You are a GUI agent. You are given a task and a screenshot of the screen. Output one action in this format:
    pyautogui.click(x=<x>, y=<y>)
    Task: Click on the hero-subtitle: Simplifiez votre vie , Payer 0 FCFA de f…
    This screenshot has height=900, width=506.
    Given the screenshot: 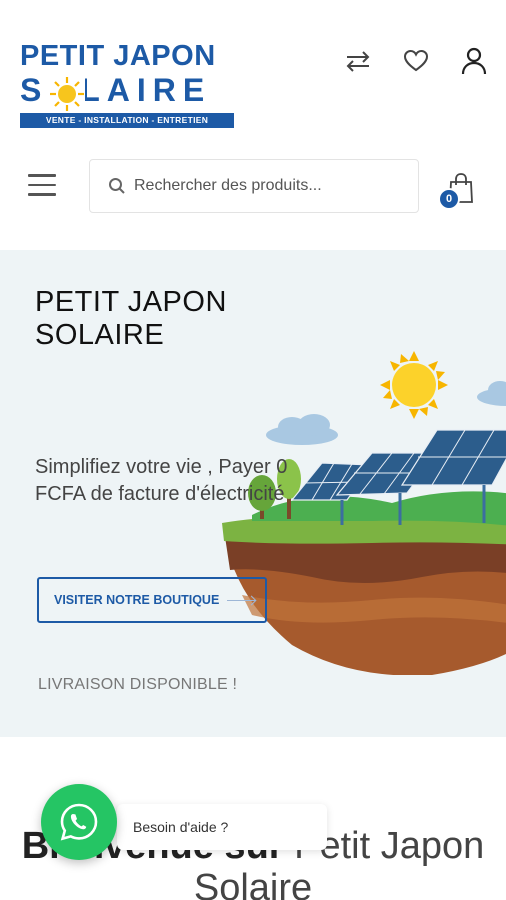 What is the action you would take?
    pyautogui.click(x=161, y=480)
    